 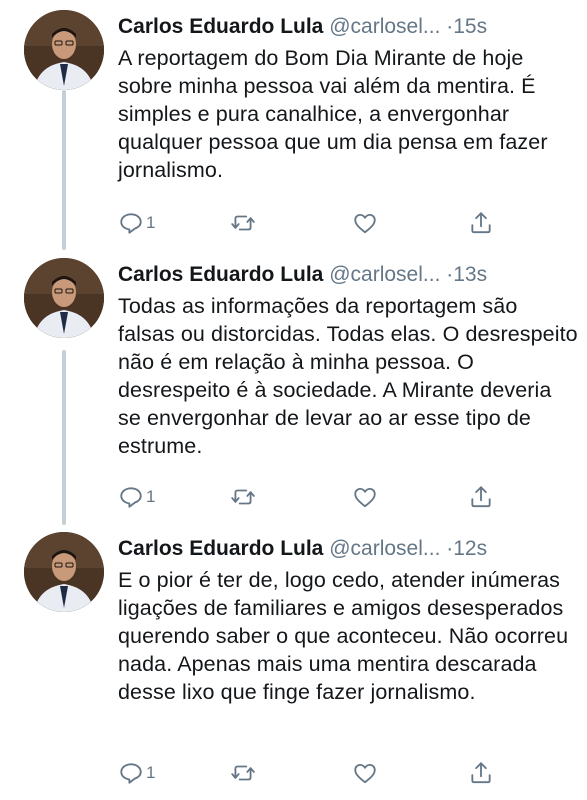 What do you see at coordinates (470, 548) in the screenshot?
I see `timestamp: 12s` at bounding box center [470, 548].